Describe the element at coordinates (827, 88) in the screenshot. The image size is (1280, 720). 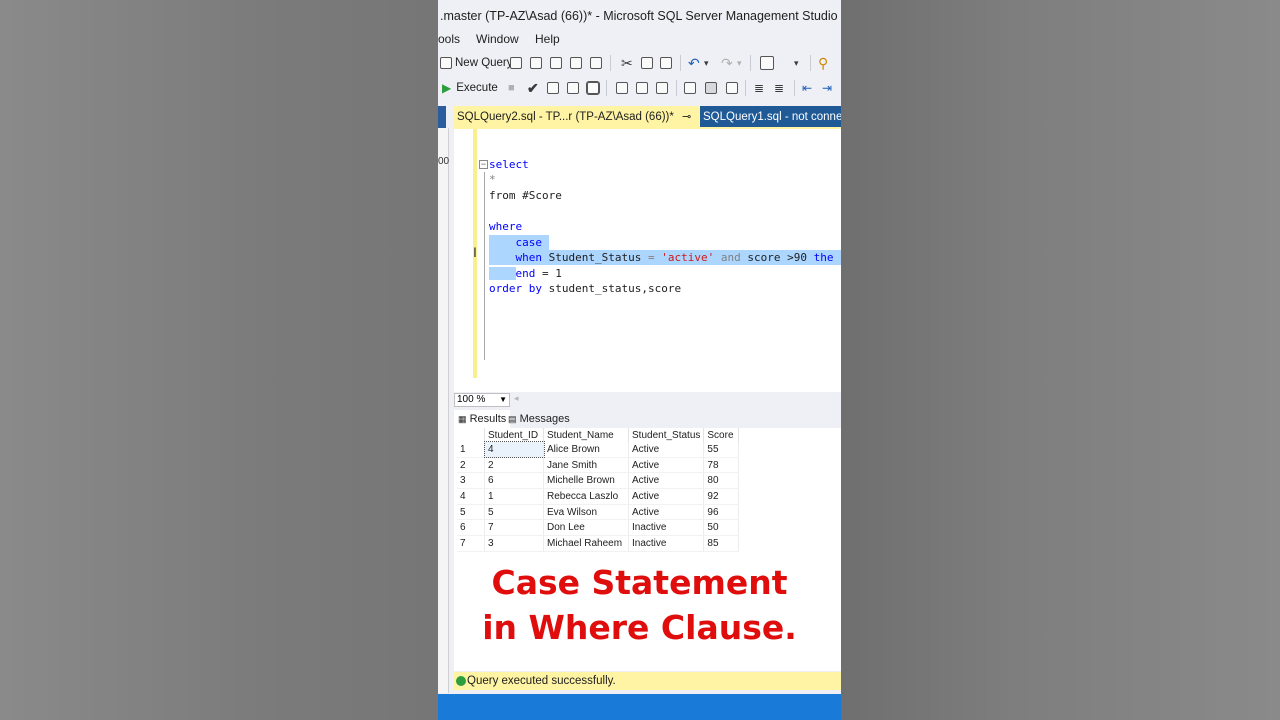
I see `increase-indent-icon: ⇥` at that location.